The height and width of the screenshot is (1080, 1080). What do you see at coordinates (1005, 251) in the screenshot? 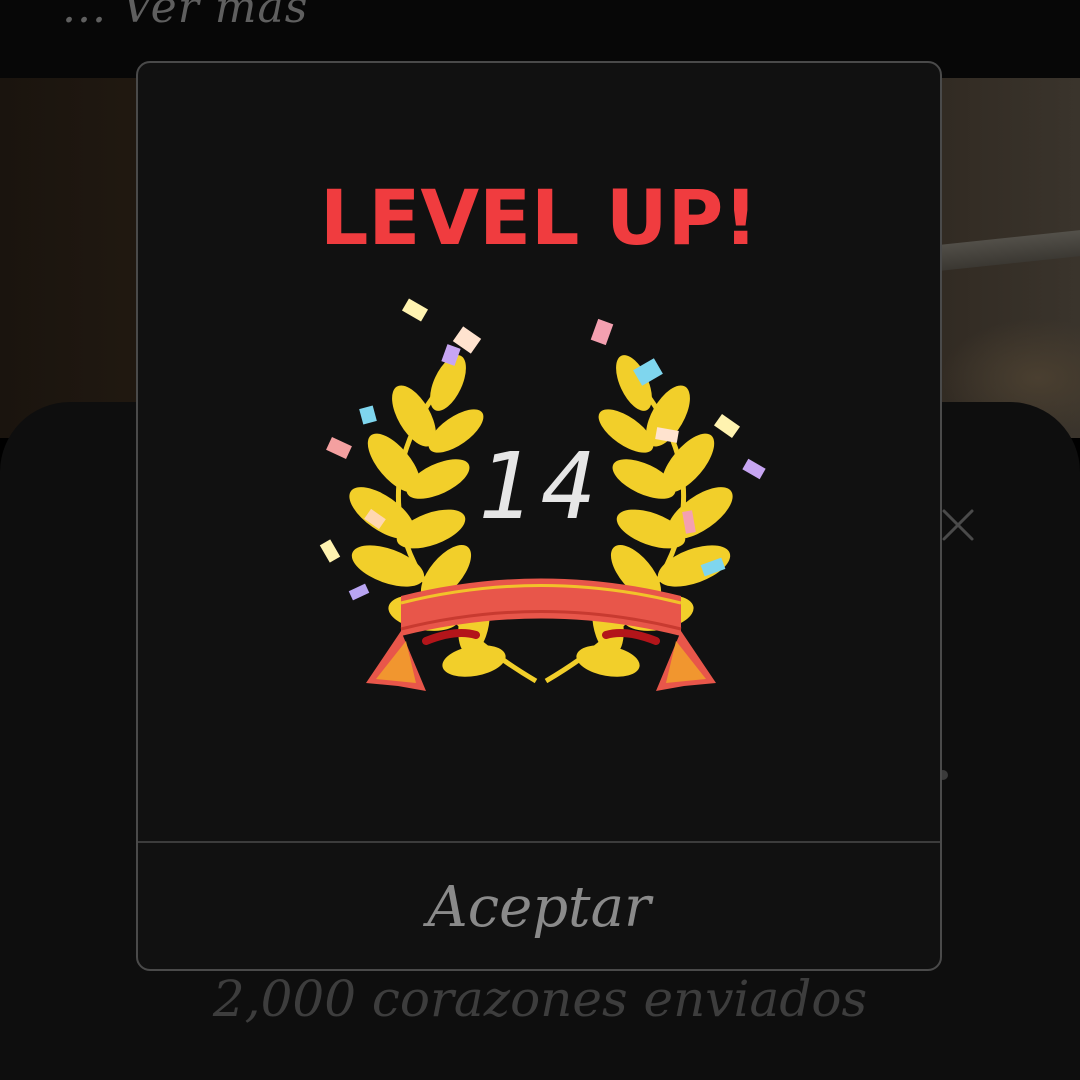
I see `ceiling-light` at bounding box center [1005, 251].